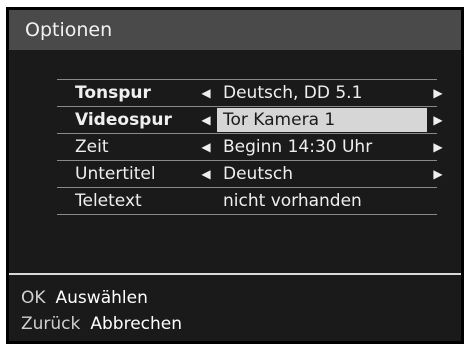  What do you see at coordinates (136, 324) in the screenshot?
I see `back-action-label: Abbrechen` at bounding box center [136, 324].